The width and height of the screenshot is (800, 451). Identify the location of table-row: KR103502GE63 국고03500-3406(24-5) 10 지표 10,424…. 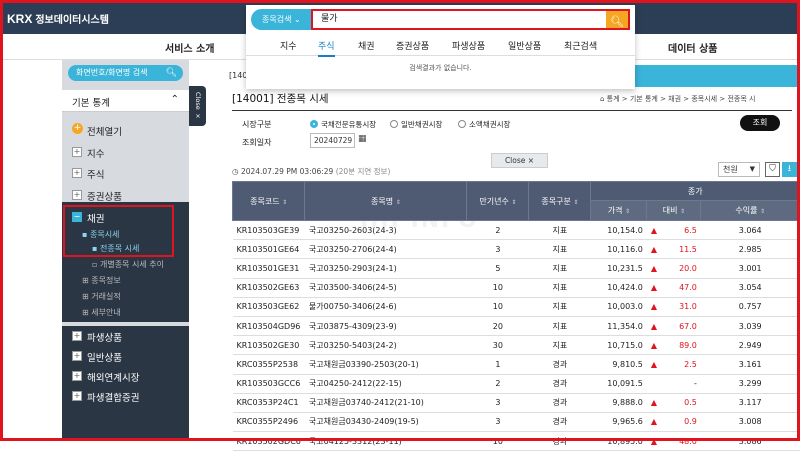
(516, 288).